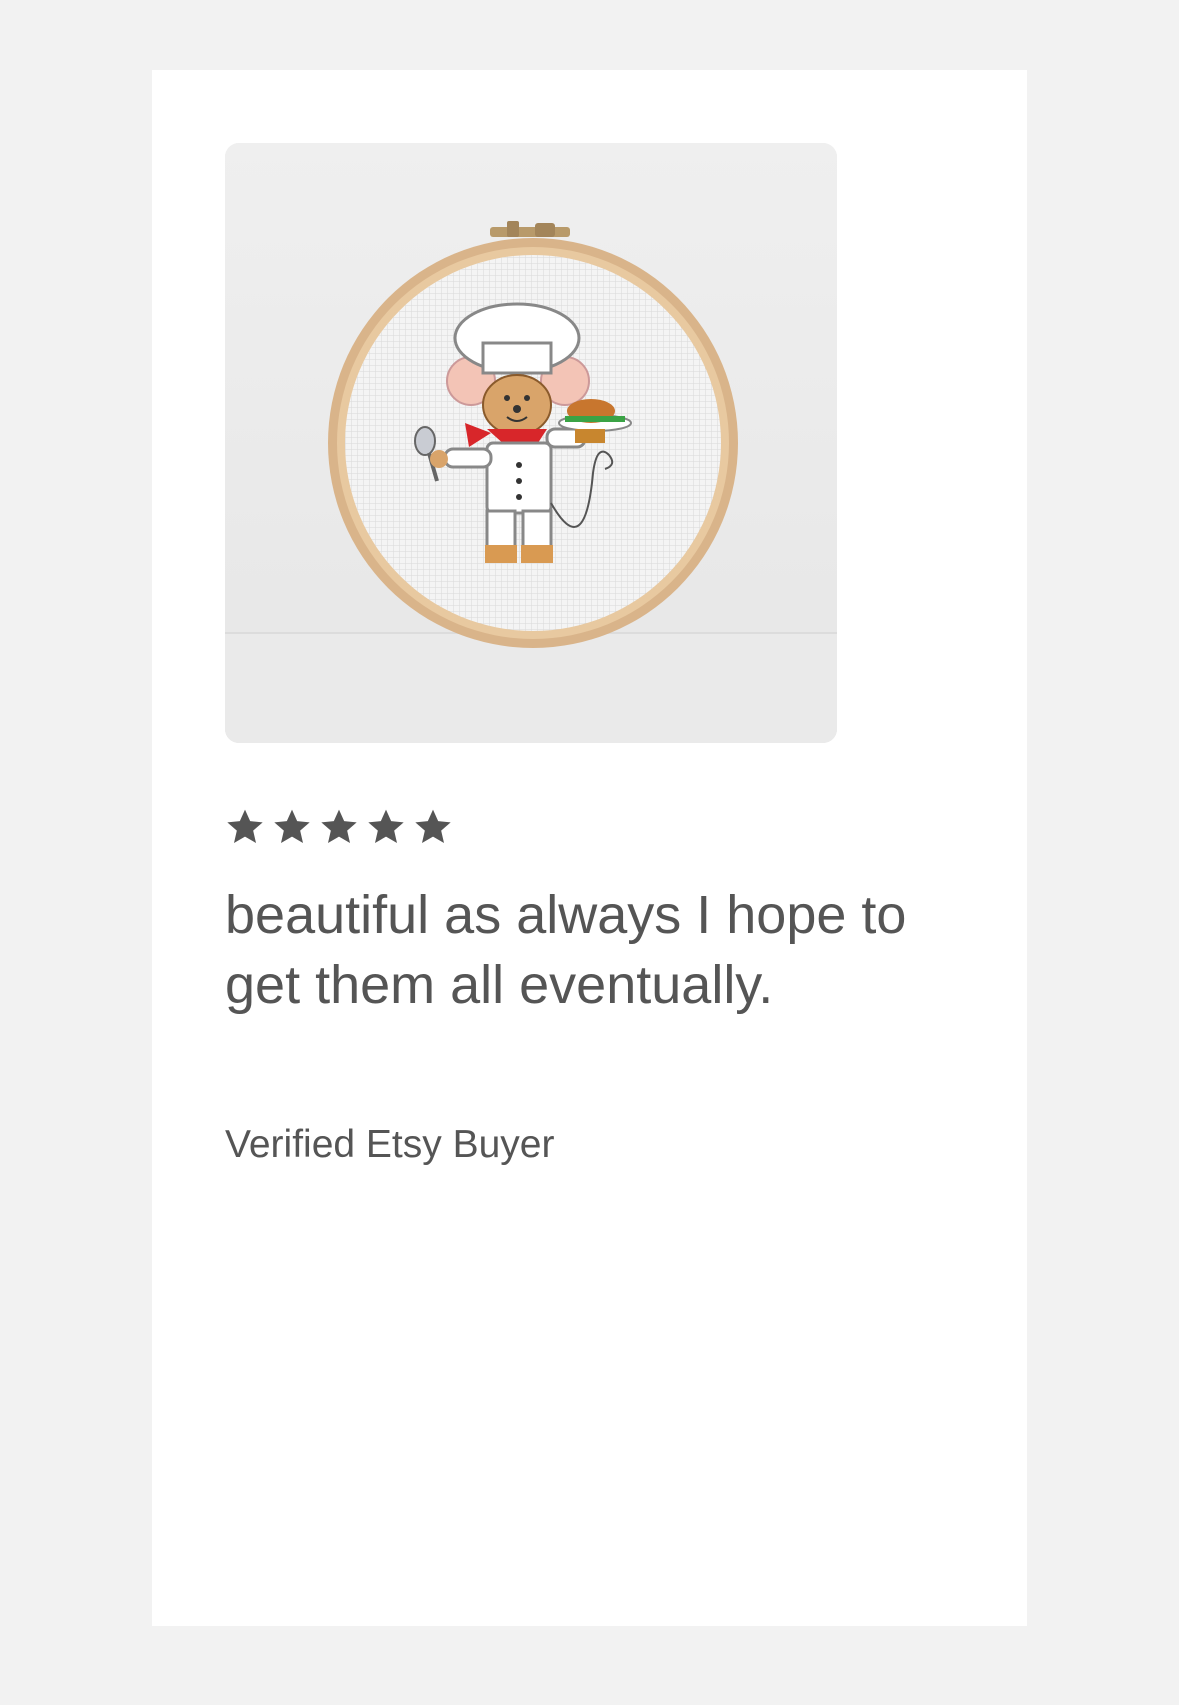 The width and height of the screenshot is (1179, 1705). I want to click on reviewer-name: Verified Etsy Buyer, so click(390, 1144).